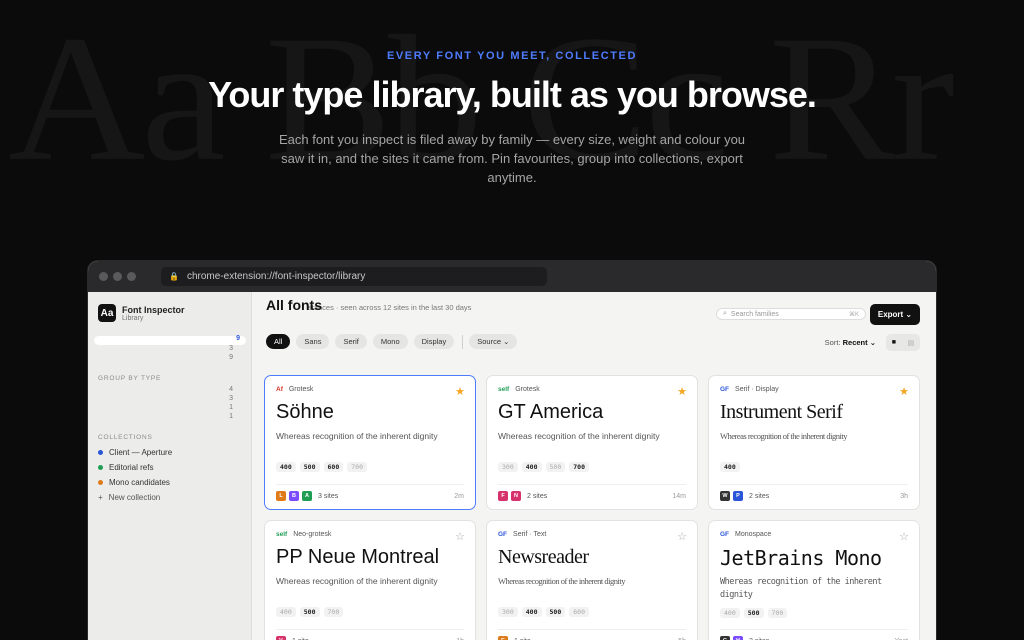 The width and height of the screenshot is (1024, 640). I want to click on collection-client-aperture: Client — Aperture, so click(169, 452).